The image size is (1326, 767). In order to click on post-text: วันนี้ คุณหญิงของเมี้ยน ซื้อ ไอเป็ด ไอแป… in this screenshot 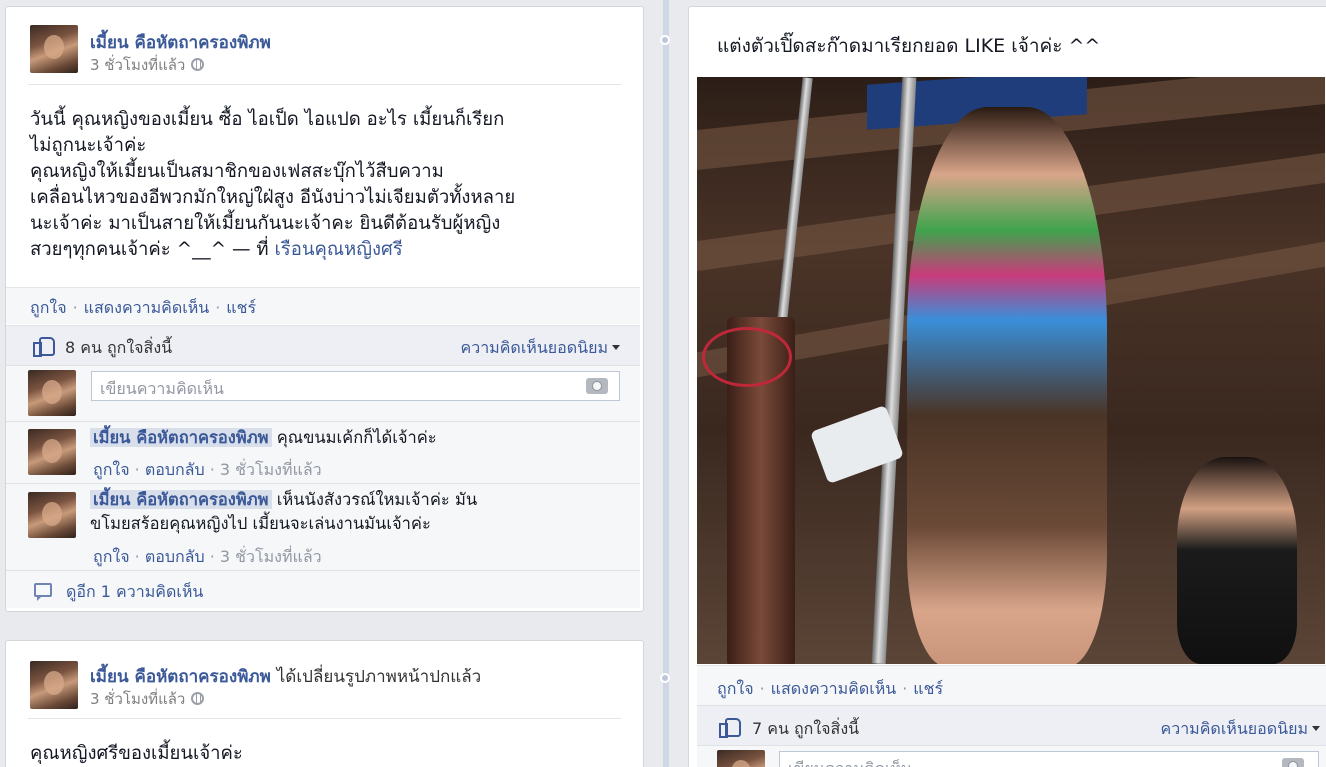, I will do `click(330, 185)`.